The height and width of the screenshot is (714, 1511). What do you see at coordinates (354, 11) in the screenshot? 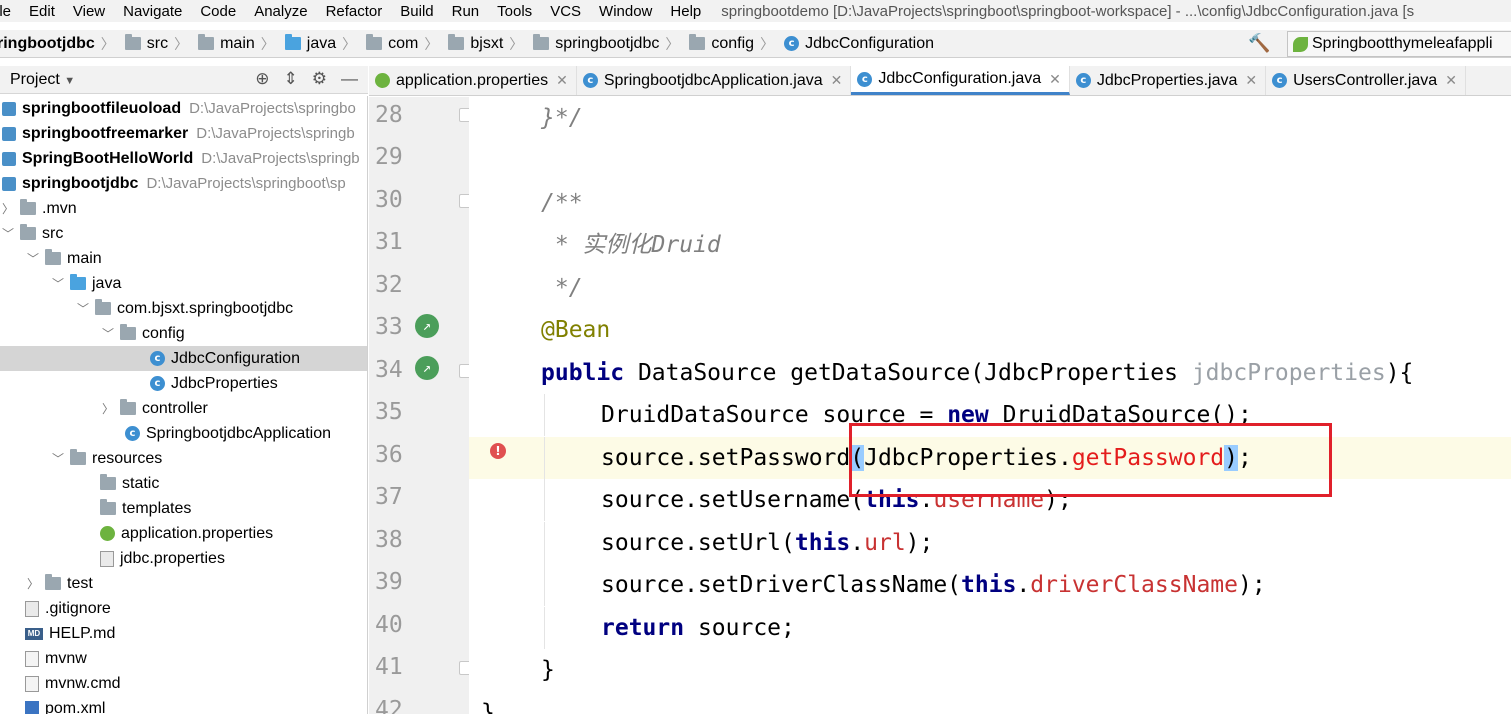
I see `menu-refactor: Refactor` at bounding box center [354, 11].